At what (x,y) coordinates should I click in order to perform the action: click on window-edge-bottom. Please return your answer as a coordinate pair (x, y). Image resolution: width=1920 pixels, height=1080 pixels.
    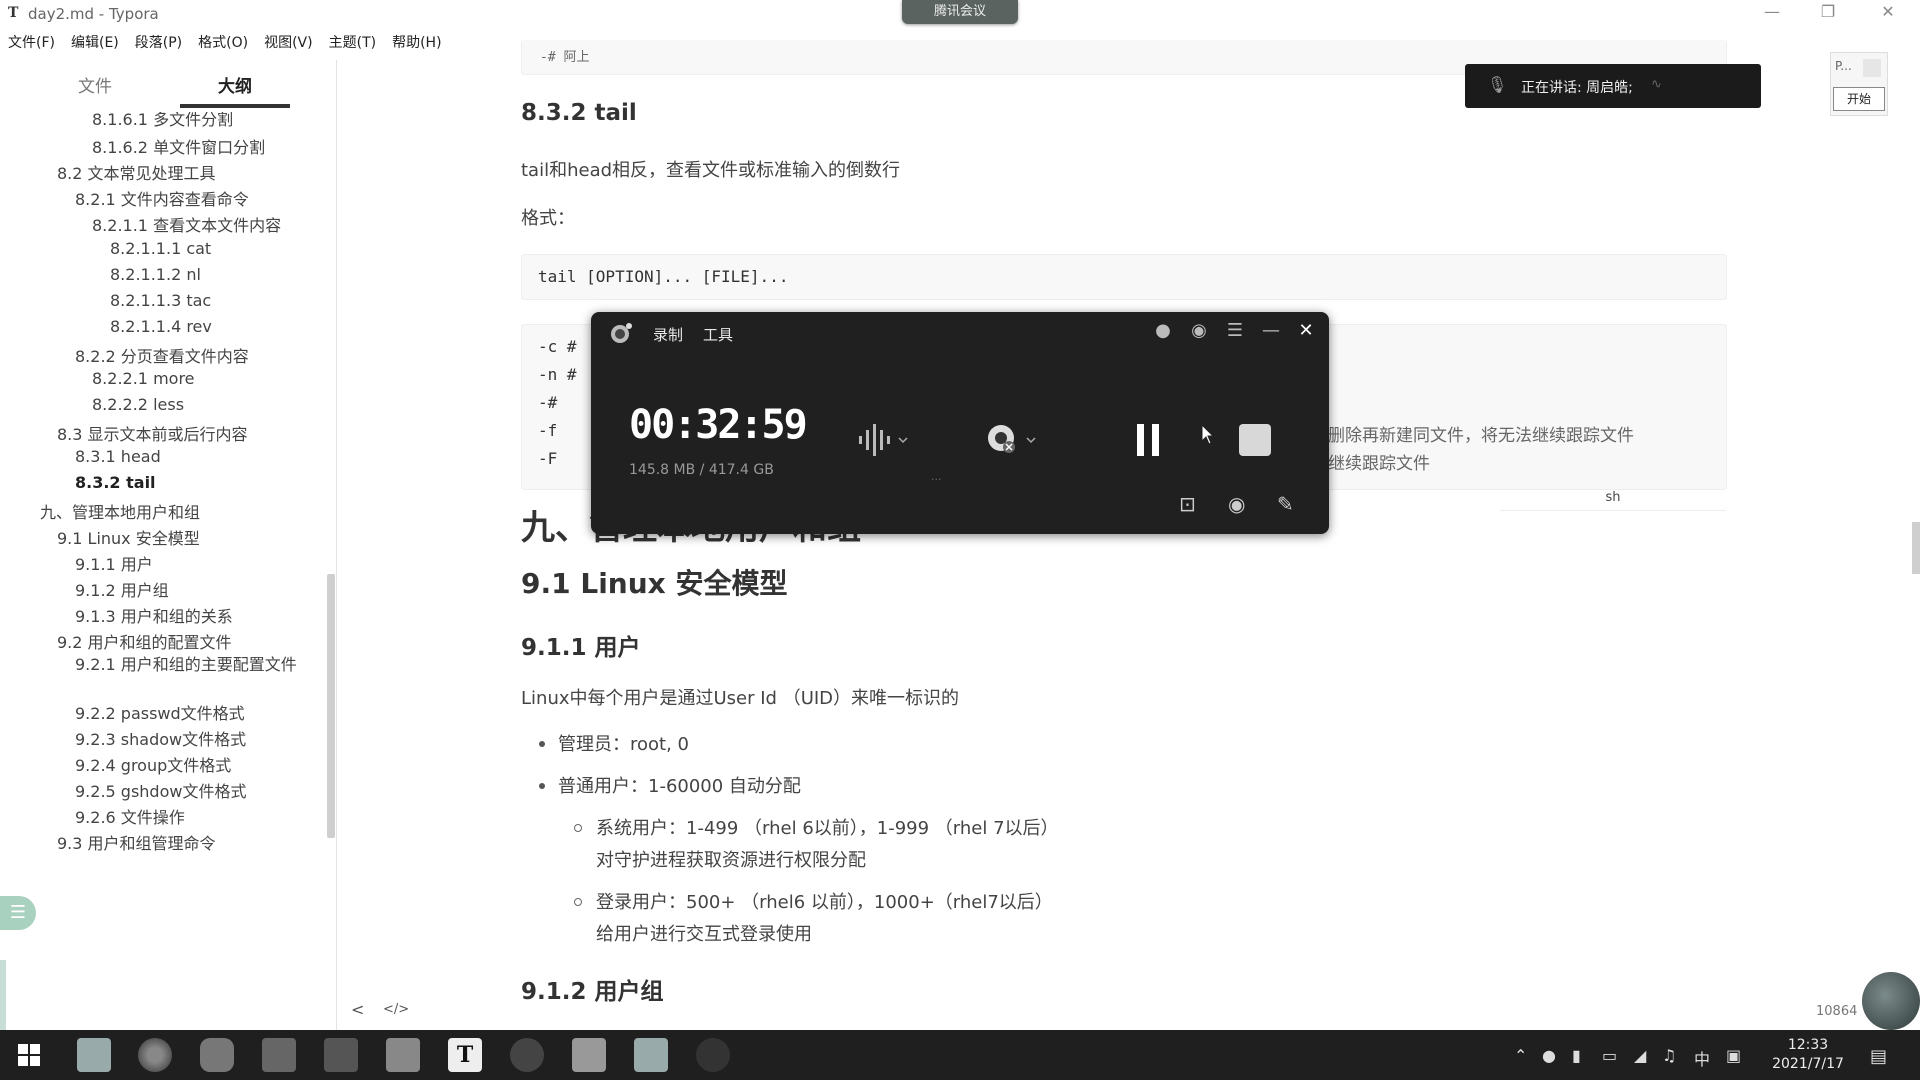
    Looking at the image, I should click on (3, 995).